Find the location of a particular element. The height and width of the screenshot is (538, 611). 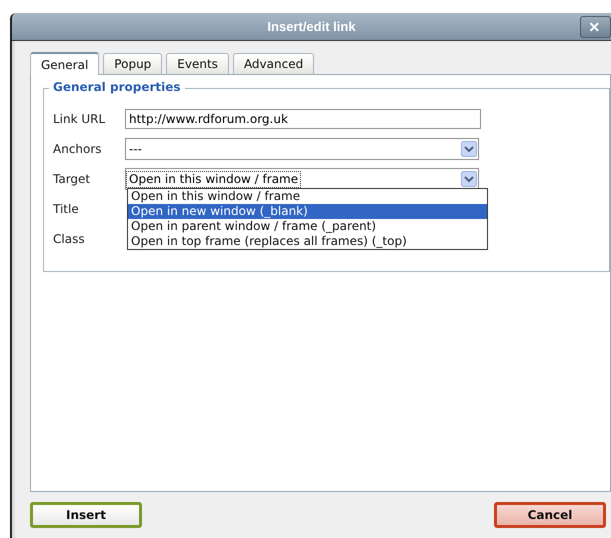

window-title: Insert/edit link is located at coordinates (311, 26).